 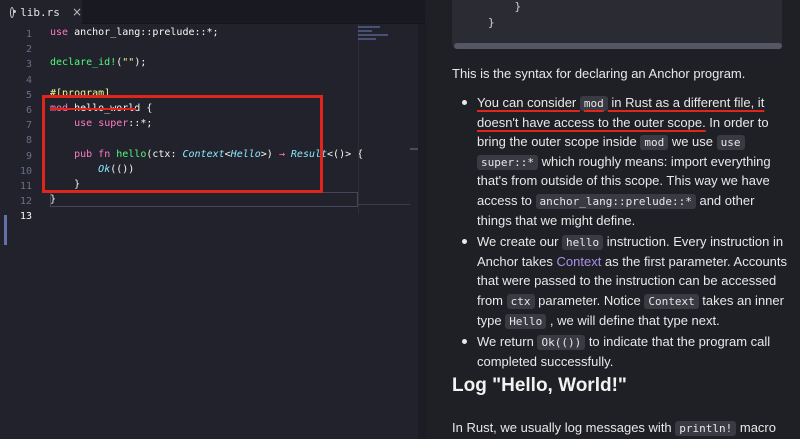 I want to click on text-run: type, so click(x=491, y=320).